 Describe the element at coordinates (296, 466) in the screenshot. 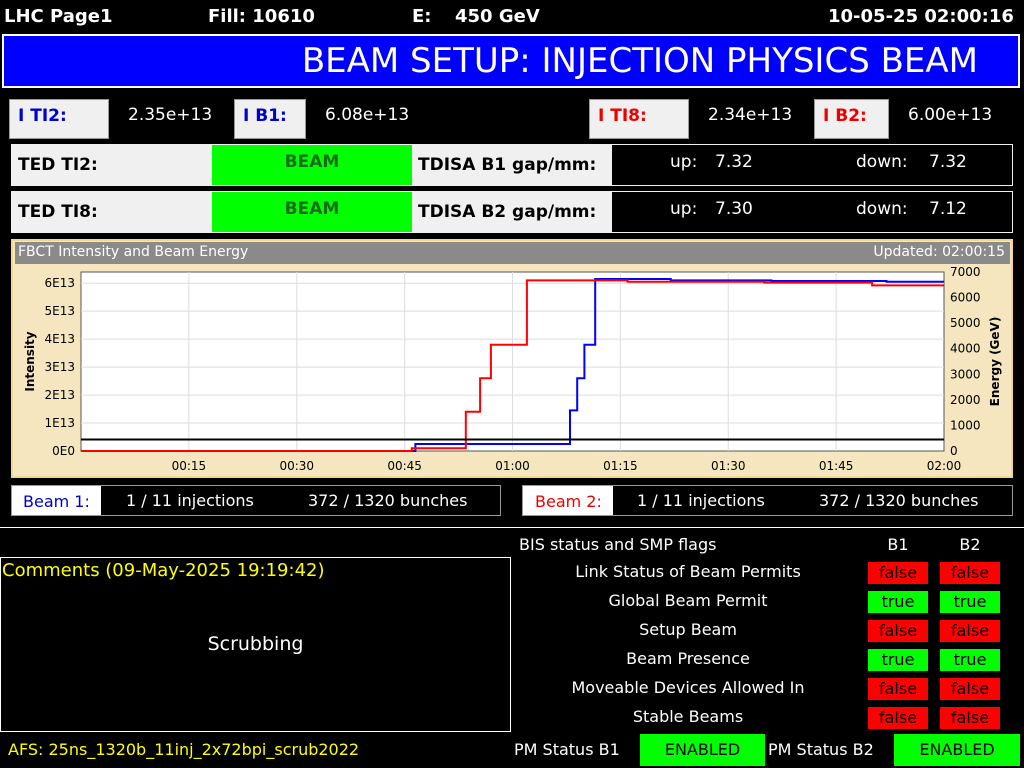

I see `x-tick-label: 00:30` at that location.